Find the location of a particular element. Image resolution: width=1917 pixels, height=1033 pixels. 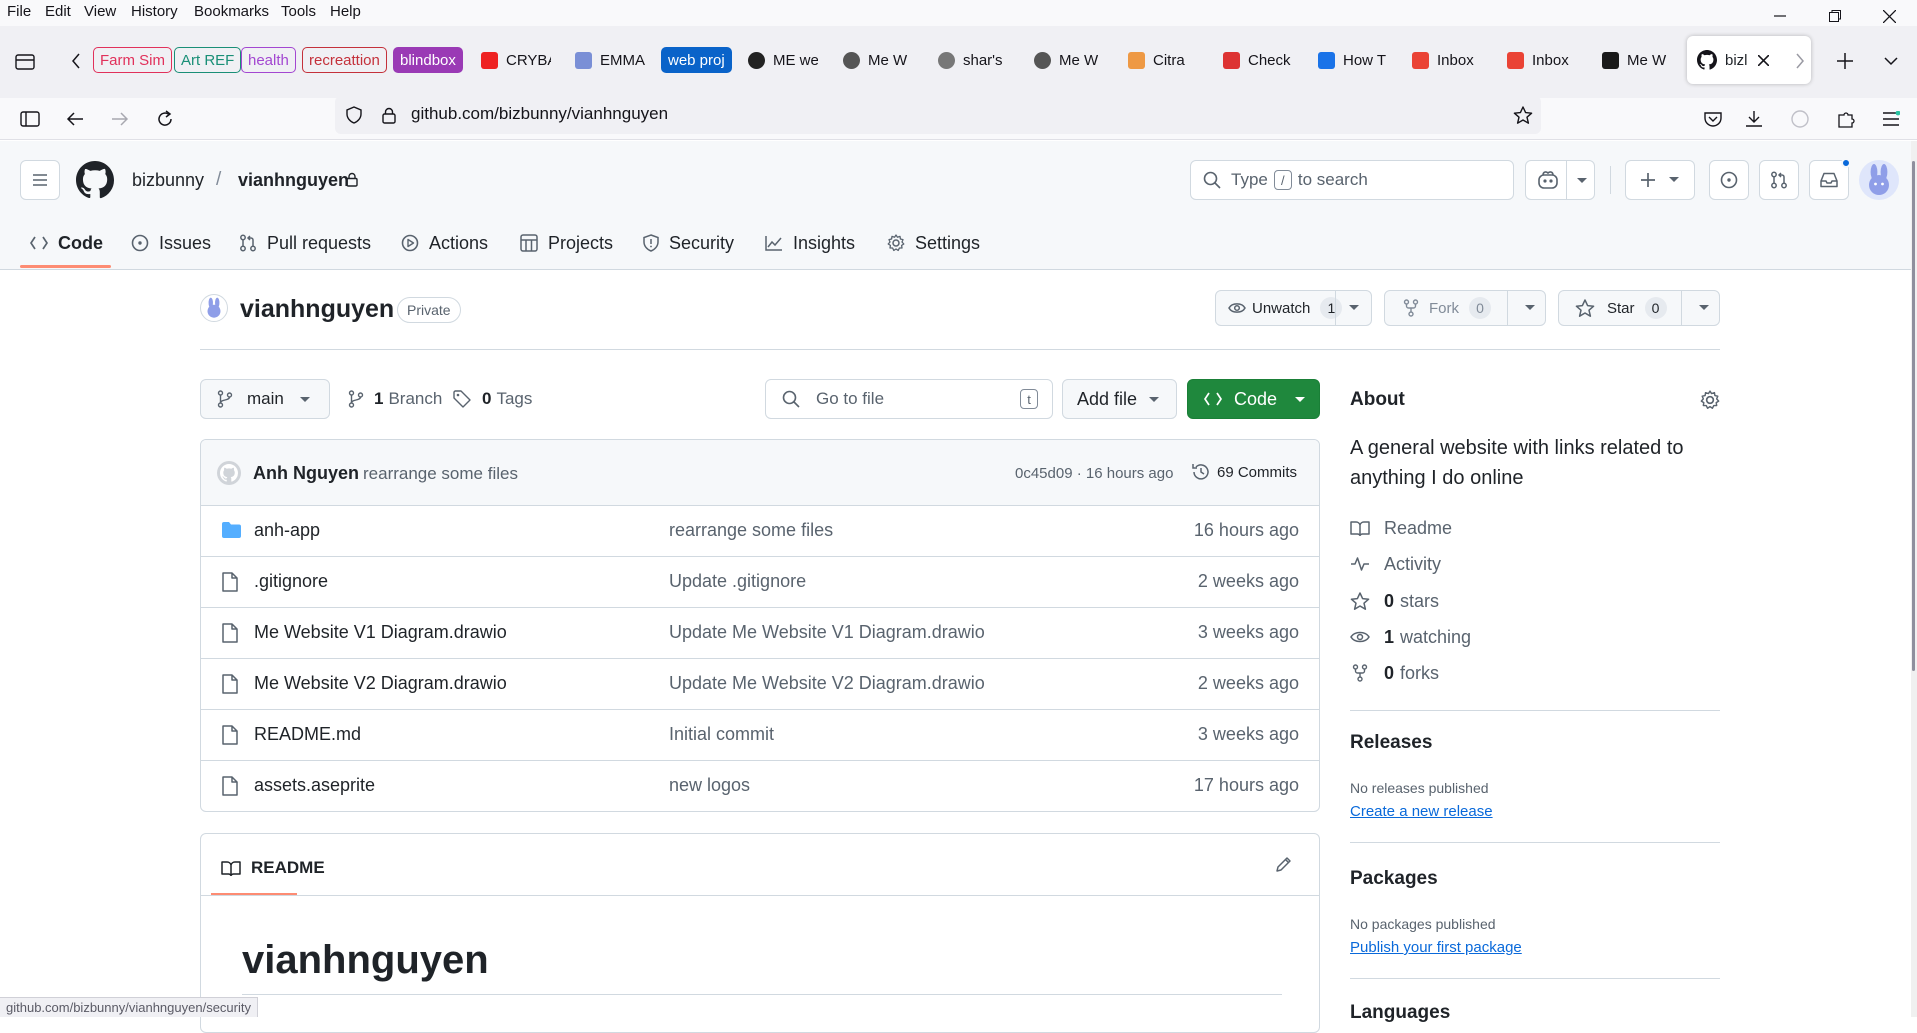

copilot-button is located at coordinates (1560, 180).